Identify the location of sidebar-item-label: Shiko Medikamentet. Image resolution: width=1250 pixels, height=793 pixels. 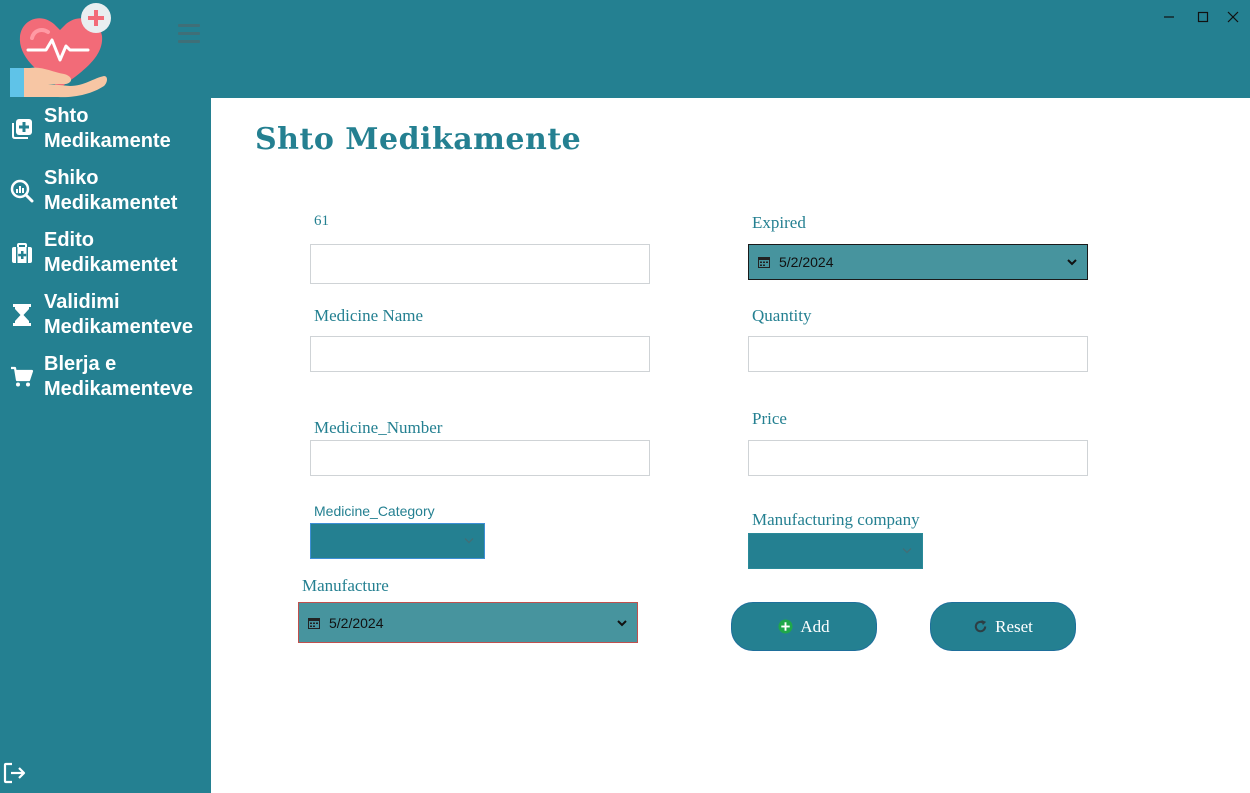
(111, 190).